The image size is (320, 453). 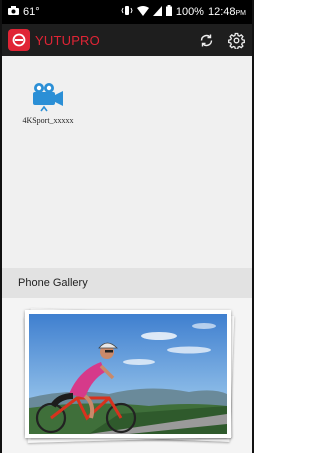 I want to click on battery-icon, so click(x=168, y=12).